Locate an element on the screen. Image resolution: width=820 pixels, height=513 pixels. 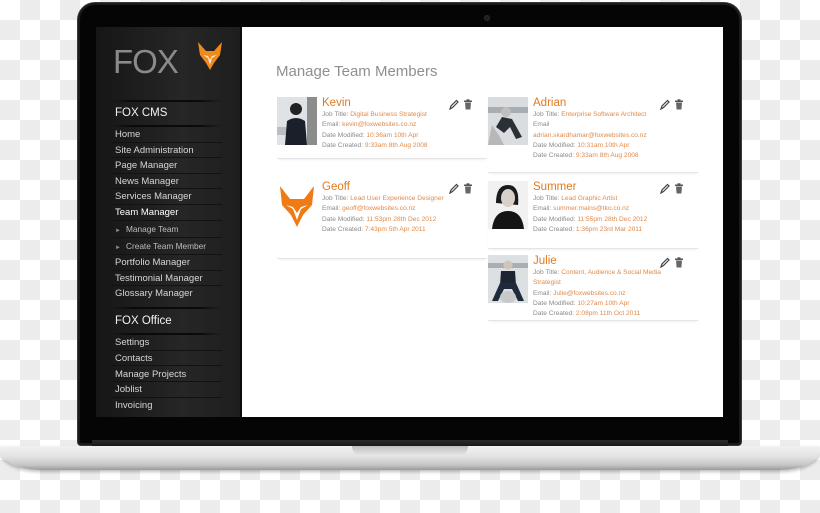
date-modified-row: Date Modified: 10:36am 10th Apr is located at coordinates (387, 136).